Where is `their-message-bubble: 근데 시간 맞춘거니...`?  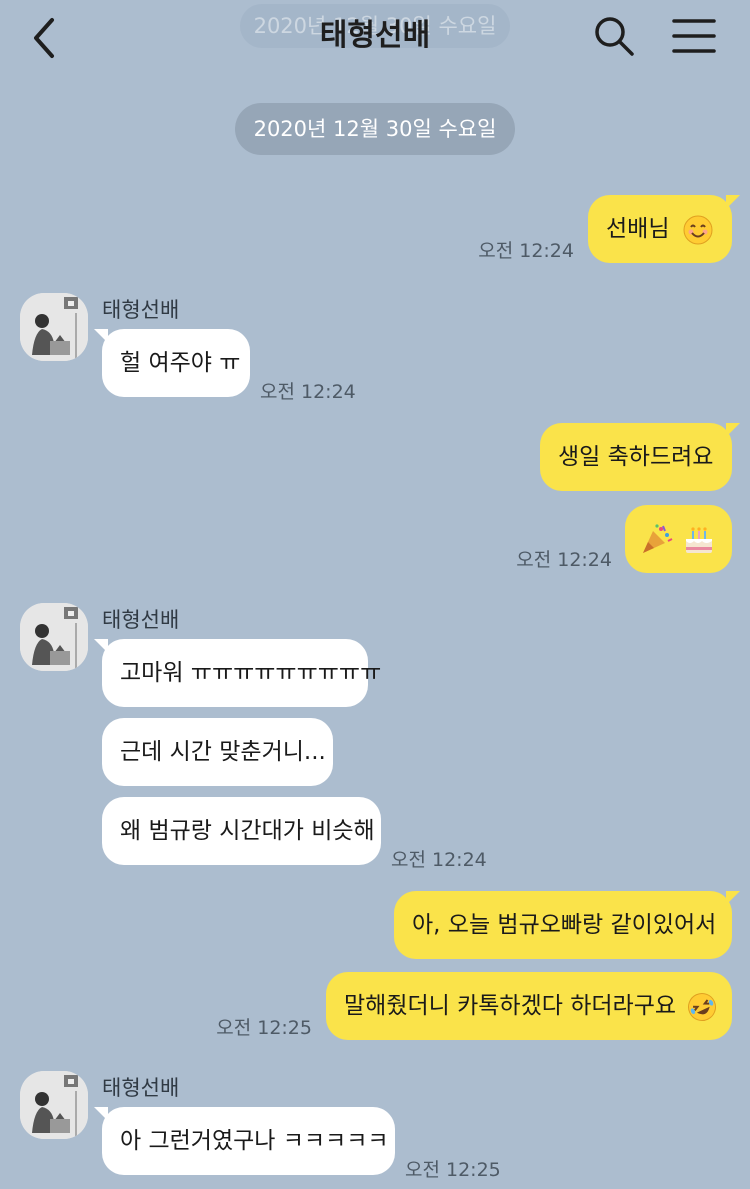
their-message-bubble: 근데 시간 맞춘거니... is located at coordinates (217, 752).